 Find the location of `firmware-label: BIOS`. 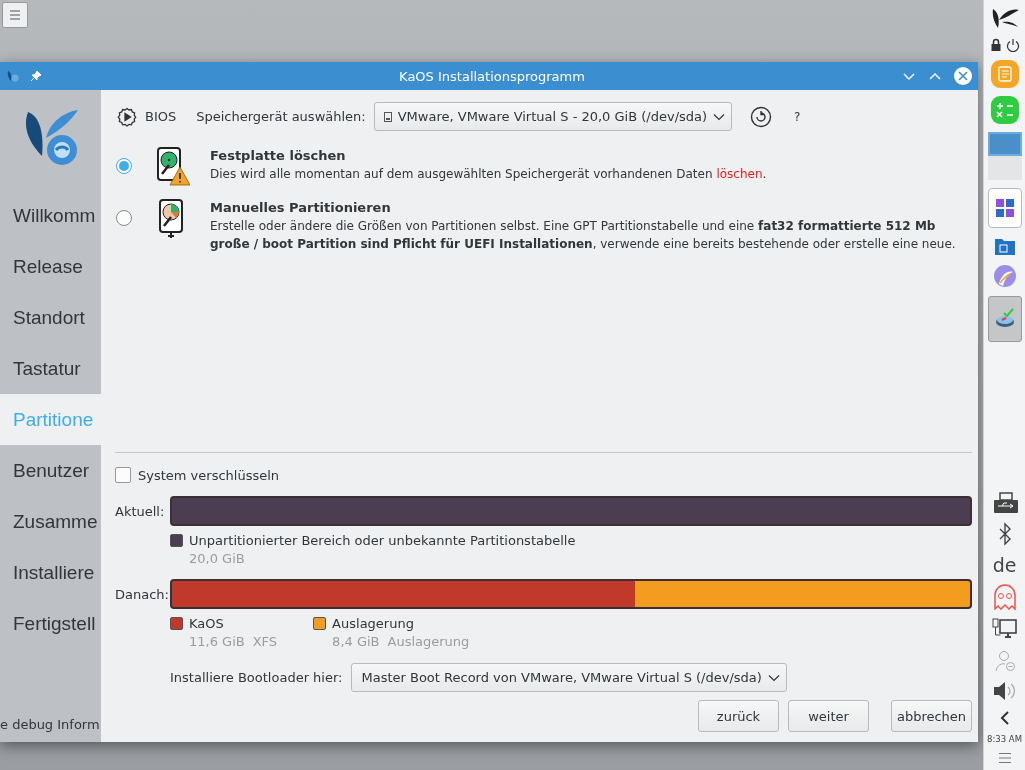

firmware-label: BIOS is located at coordinates (161, 116).